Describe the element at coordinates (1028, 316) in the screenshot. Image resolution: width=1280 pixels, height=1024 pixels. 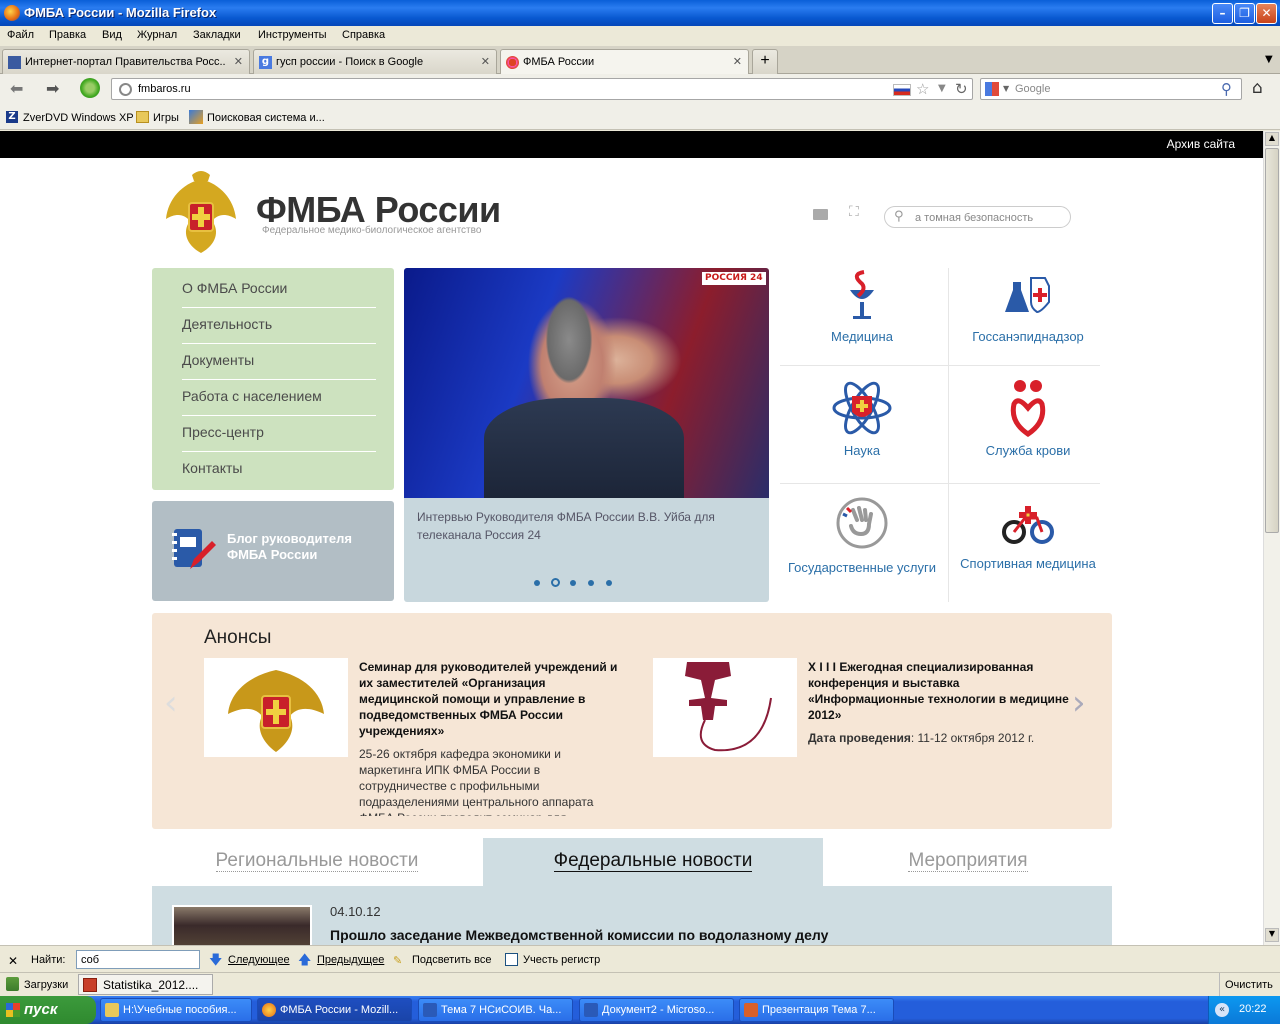
I see `tile-sanitary-supervision: Госсанэпиднадзор` at that location.